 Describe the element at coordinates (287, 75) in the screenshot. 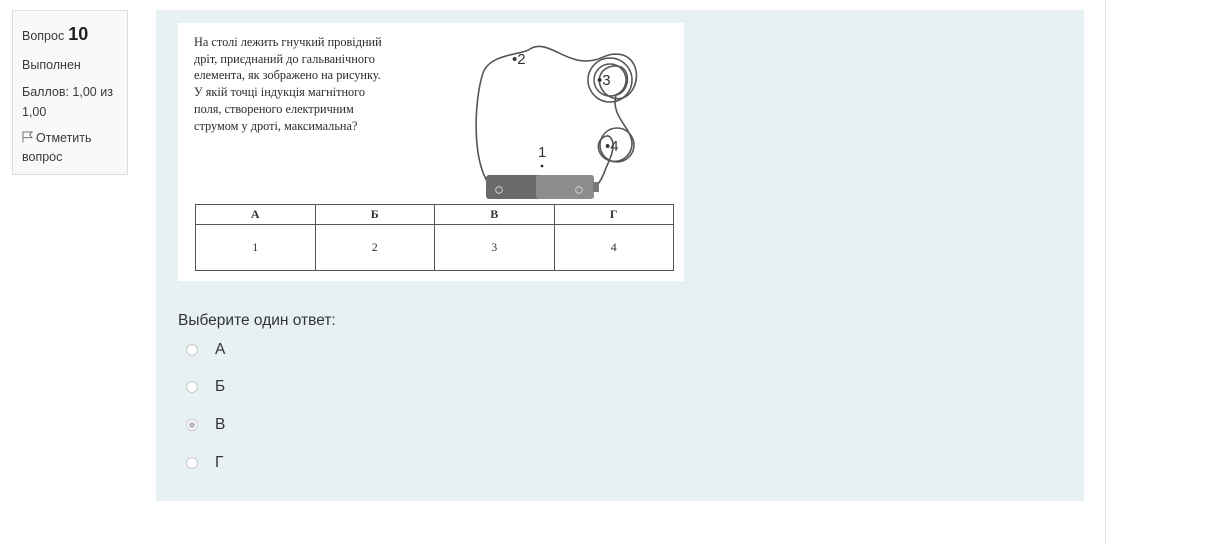

I see `question-text-line: елемента, як зображено на рисунку.` at that location.